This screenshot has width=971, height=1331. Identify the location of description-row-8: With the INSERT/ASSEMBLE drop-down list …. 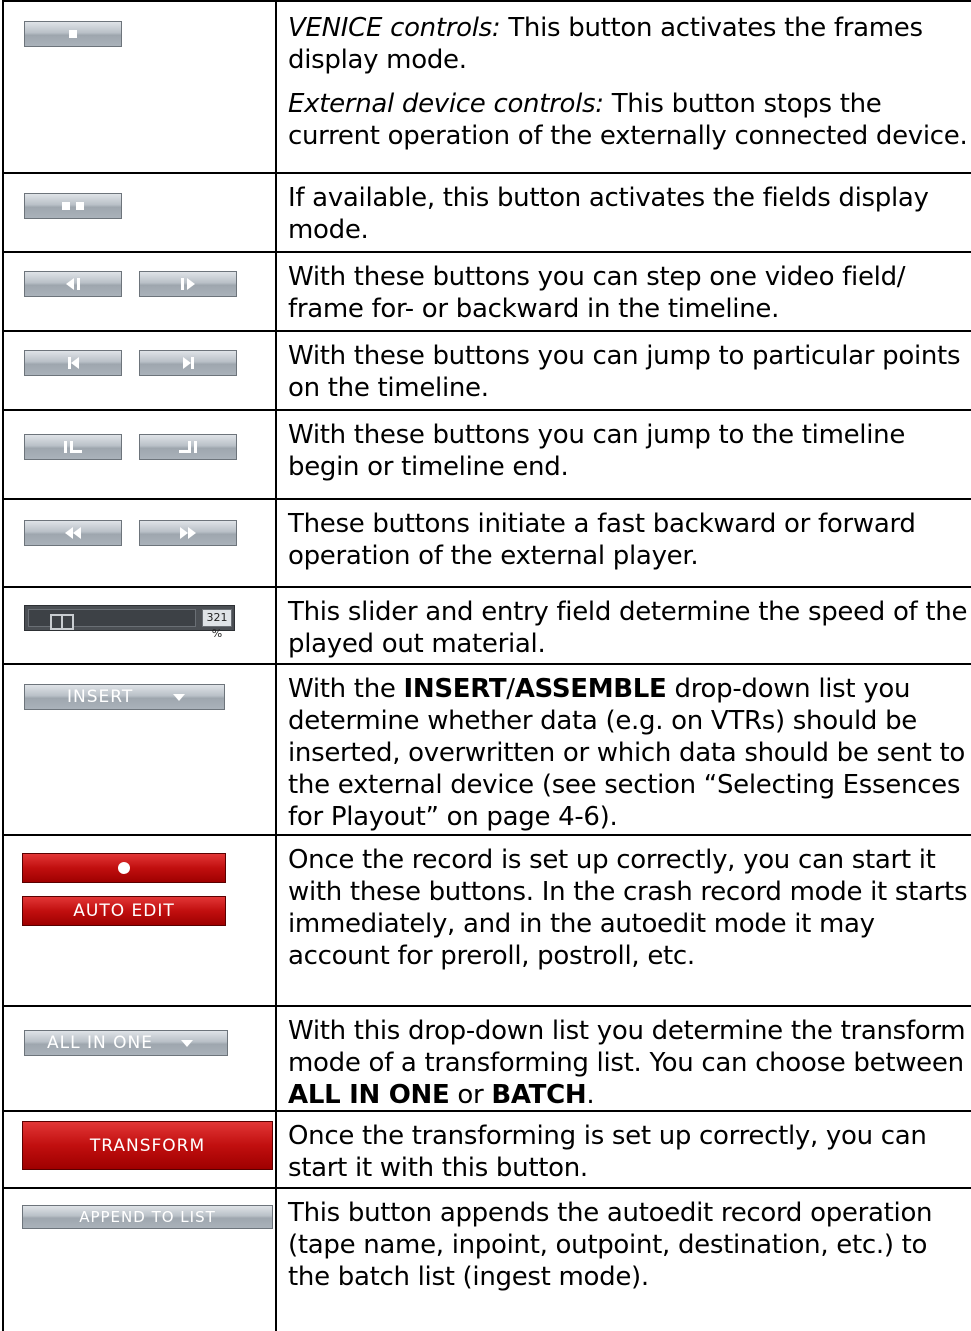
(628, 753).